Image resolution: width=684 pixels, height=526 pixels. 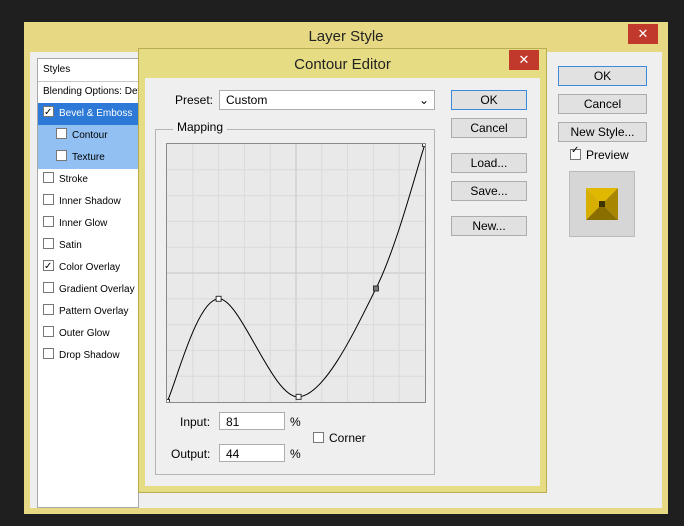 What do you see at coordinates (346, 36) in the screenshot?
I see `layer-style-title: Layer Style` at bounding box center [346, 36].